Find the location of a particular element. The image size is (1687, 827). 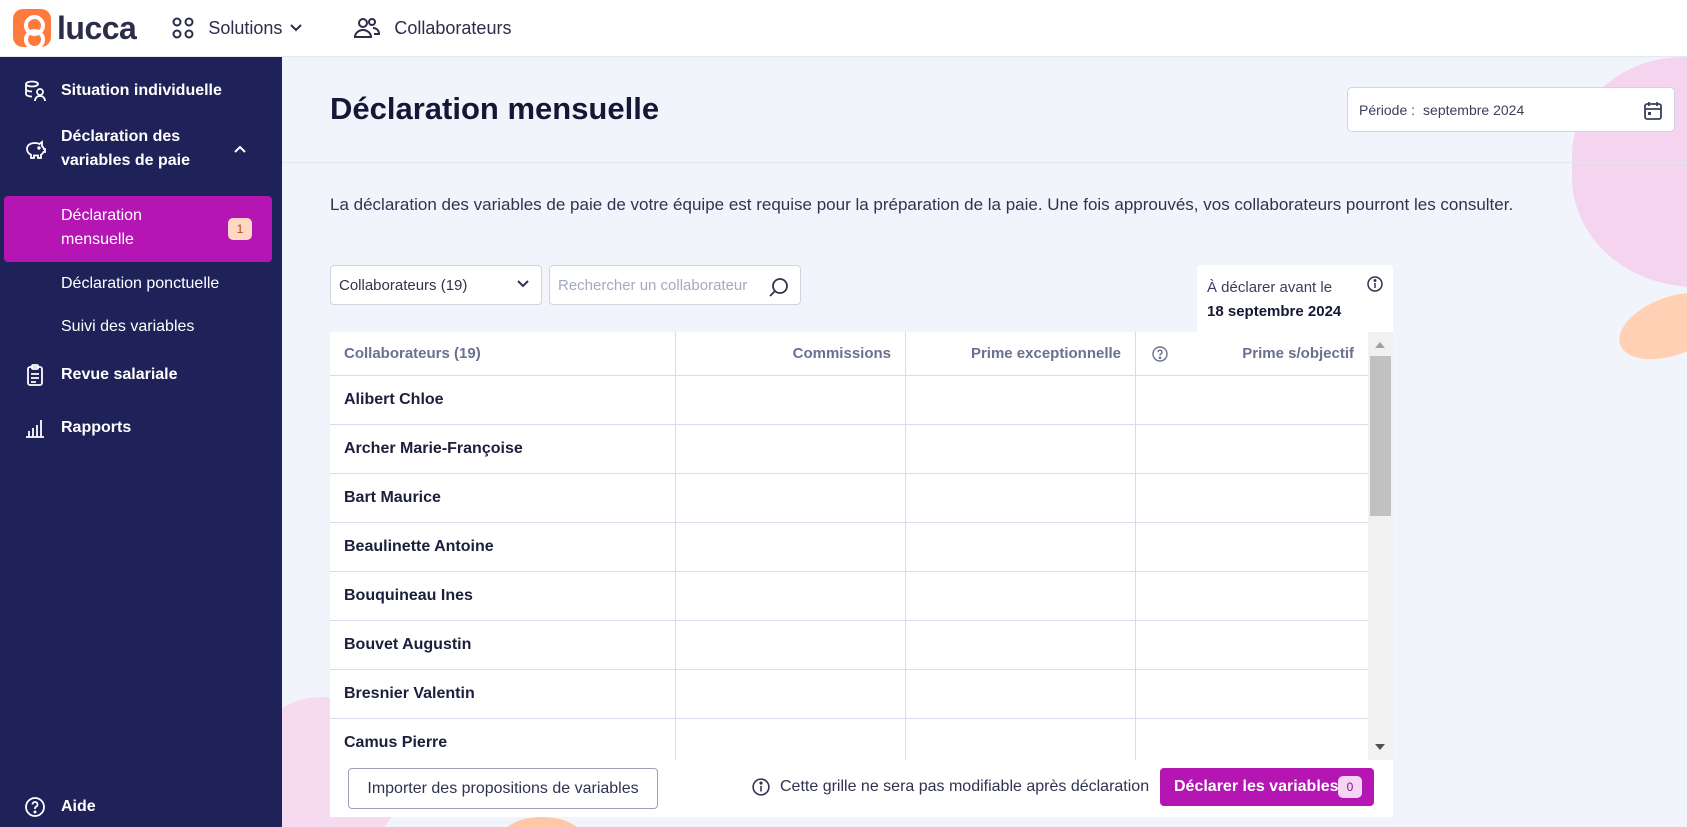

sidebar-item-situation-individuelle: Situation individuelle is located at coordinates (141, 91).